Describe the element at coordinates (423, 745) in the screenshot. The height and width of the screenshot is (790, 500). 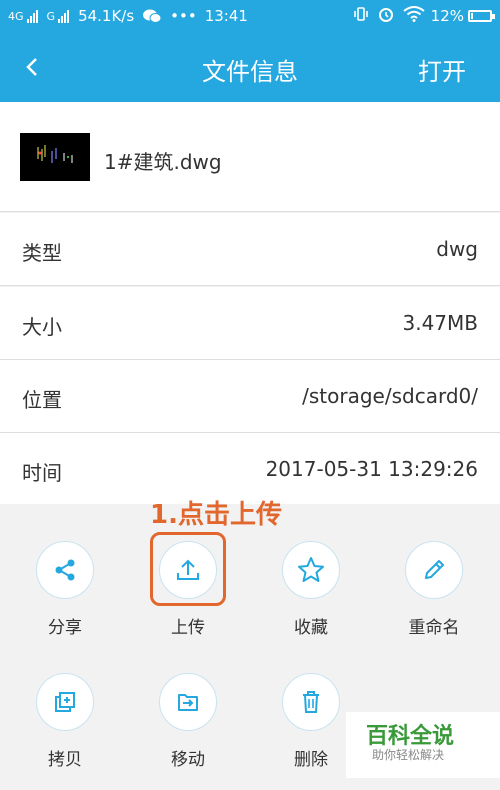
I see `watermark-logo: 百科全说 助你轻松解决` at that location.